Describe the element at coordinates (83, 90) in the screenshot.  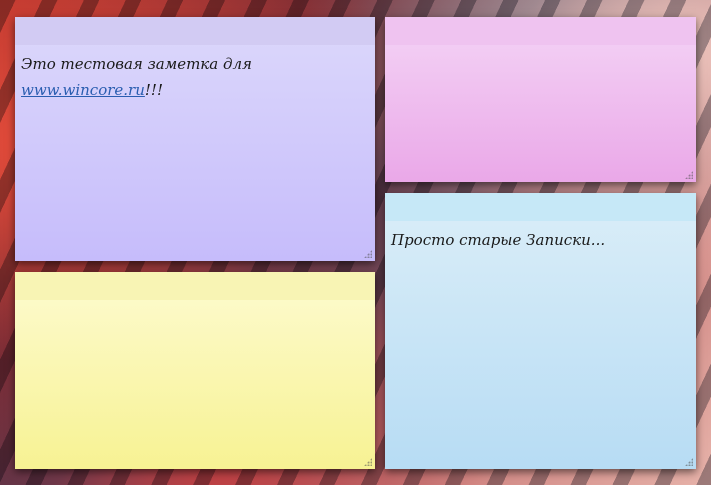
I see `note-link: www.wincore.ru` at that location.